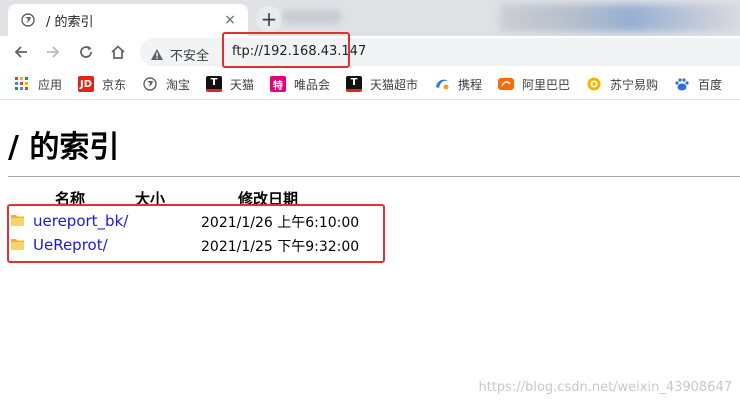 This screenshot has height=408, width=740. I want to click on alibaba-icon, so click(506, 84).